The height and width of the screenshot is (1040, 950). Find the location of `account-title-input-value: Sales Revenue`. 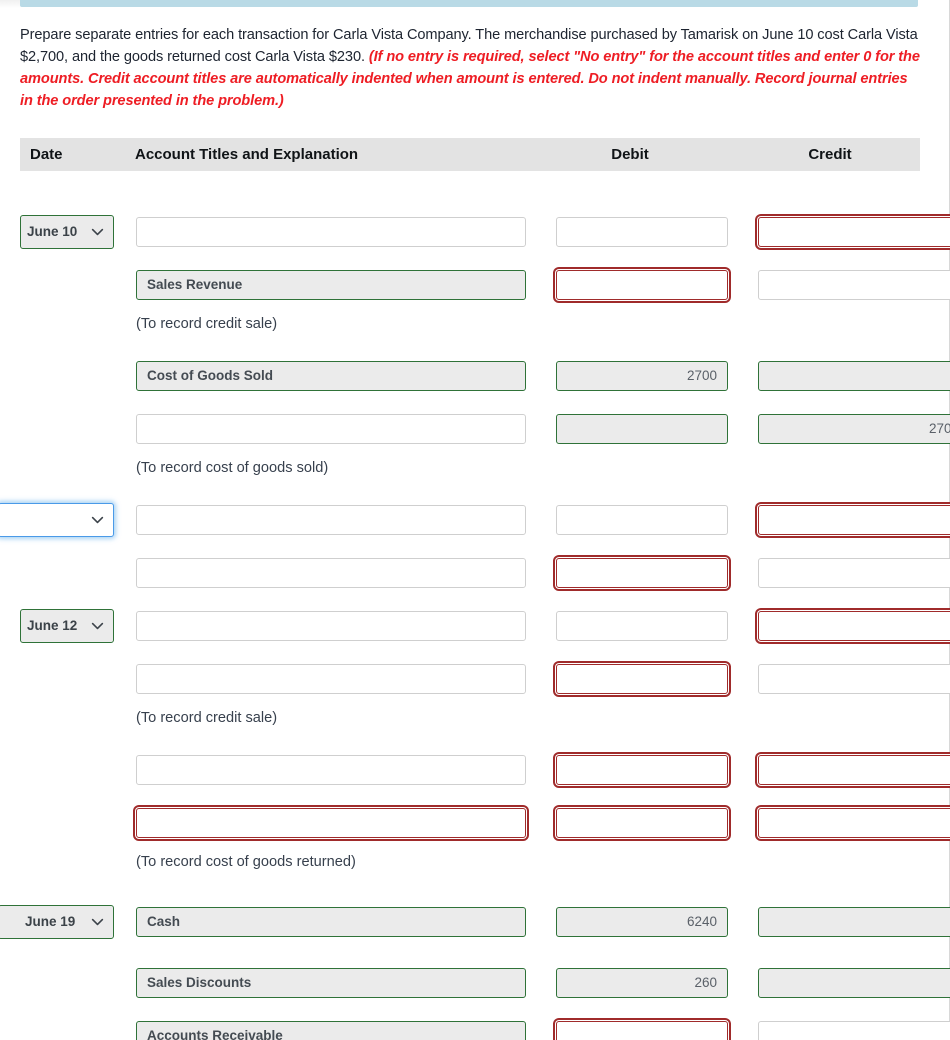

account-title-input-value: Sales Revenue is located at coordinates (195, 284).